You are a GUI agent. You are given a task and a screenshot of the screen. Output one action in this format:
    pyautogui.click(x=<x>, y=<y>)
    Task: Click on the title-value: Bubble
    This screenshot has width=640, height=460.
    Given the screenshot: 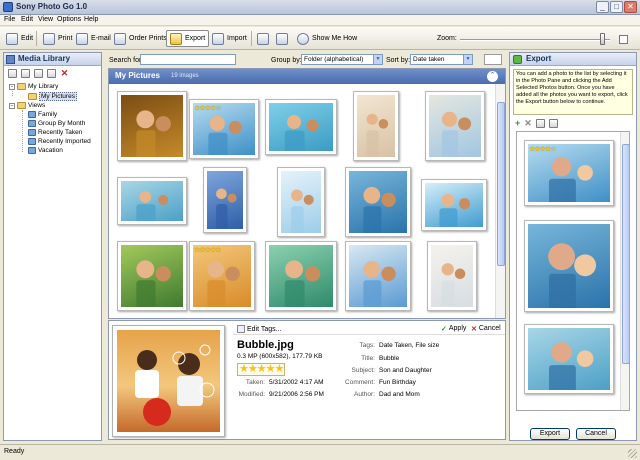 What is the action you would take?
    pyautogui.click(x=389, y=358)
    